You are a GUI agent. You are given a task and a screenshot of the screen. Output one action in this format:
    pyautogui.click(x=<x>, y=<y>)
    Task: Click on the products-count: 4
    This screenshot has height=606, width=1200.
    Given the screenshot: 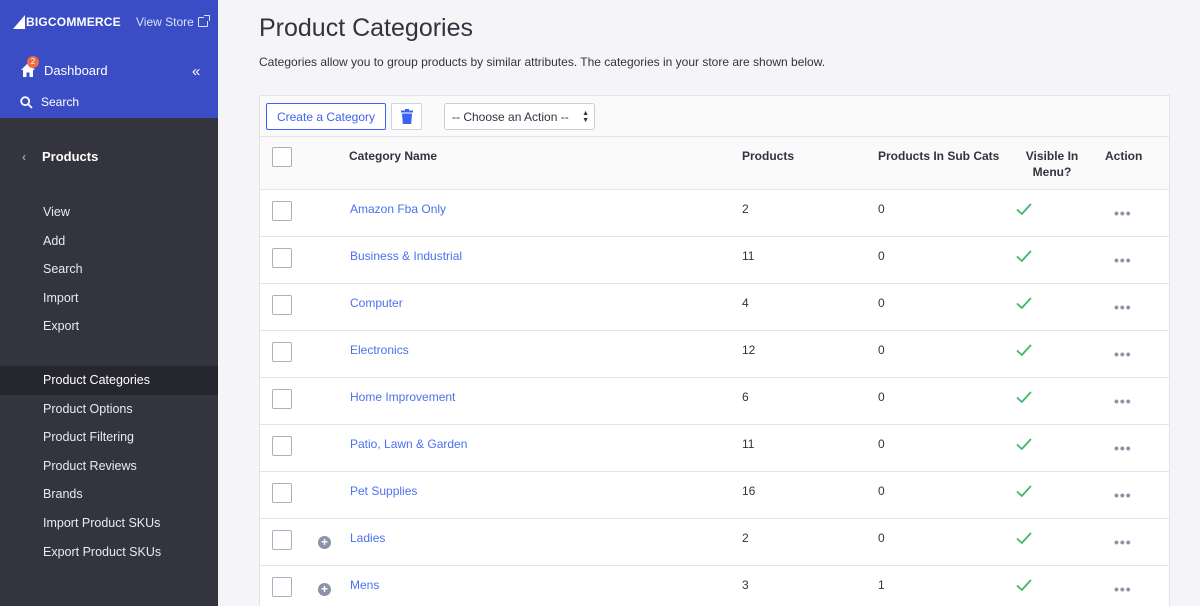 What is the action you would take?
    pyautogui.click(x=745, y=303)
    